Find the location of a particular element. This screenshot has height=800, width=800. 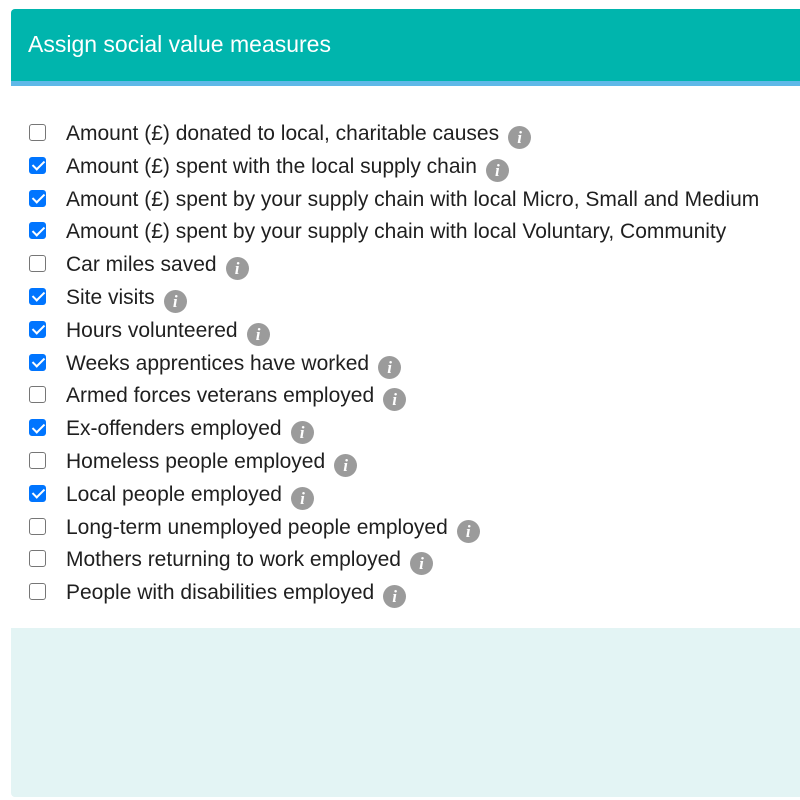

measure-label: Armed forces veterans employed is located at coordinates (220, 396).